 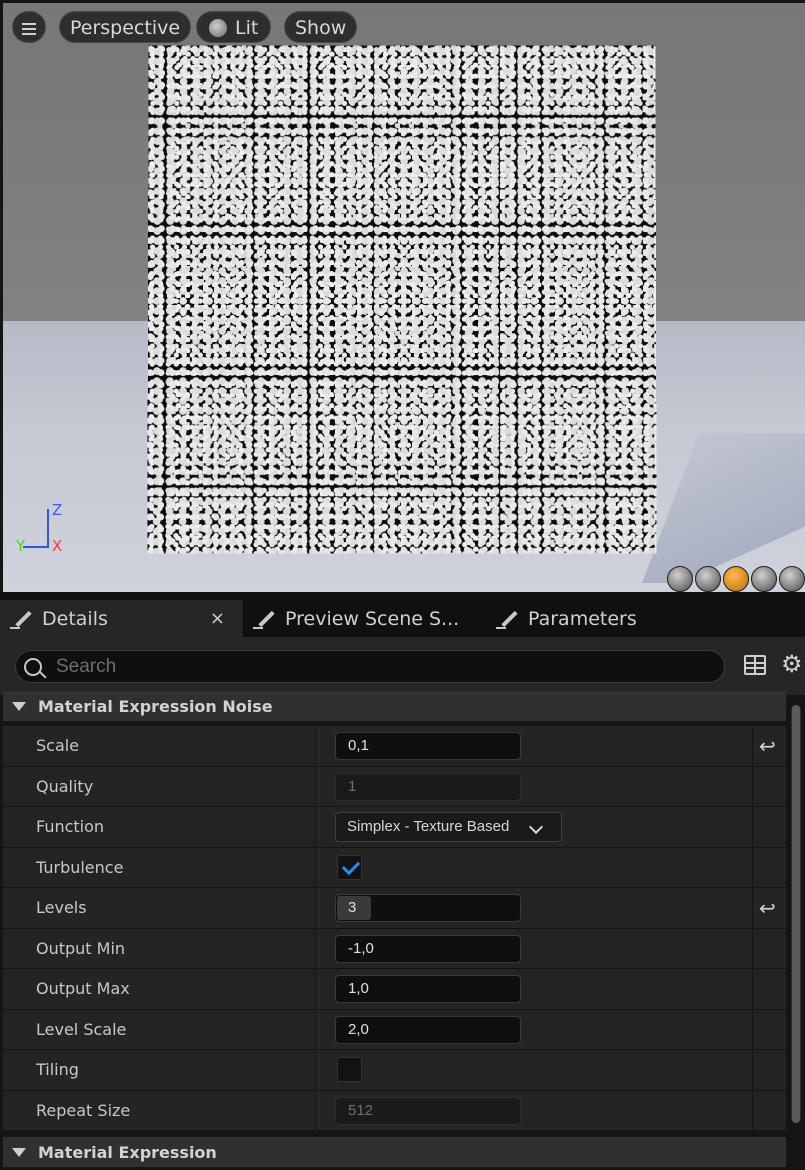 What do you see at coordinates (57, 510) in the screenshot?
I see `z-axis-label: Z` at bounding box center [57, 510].